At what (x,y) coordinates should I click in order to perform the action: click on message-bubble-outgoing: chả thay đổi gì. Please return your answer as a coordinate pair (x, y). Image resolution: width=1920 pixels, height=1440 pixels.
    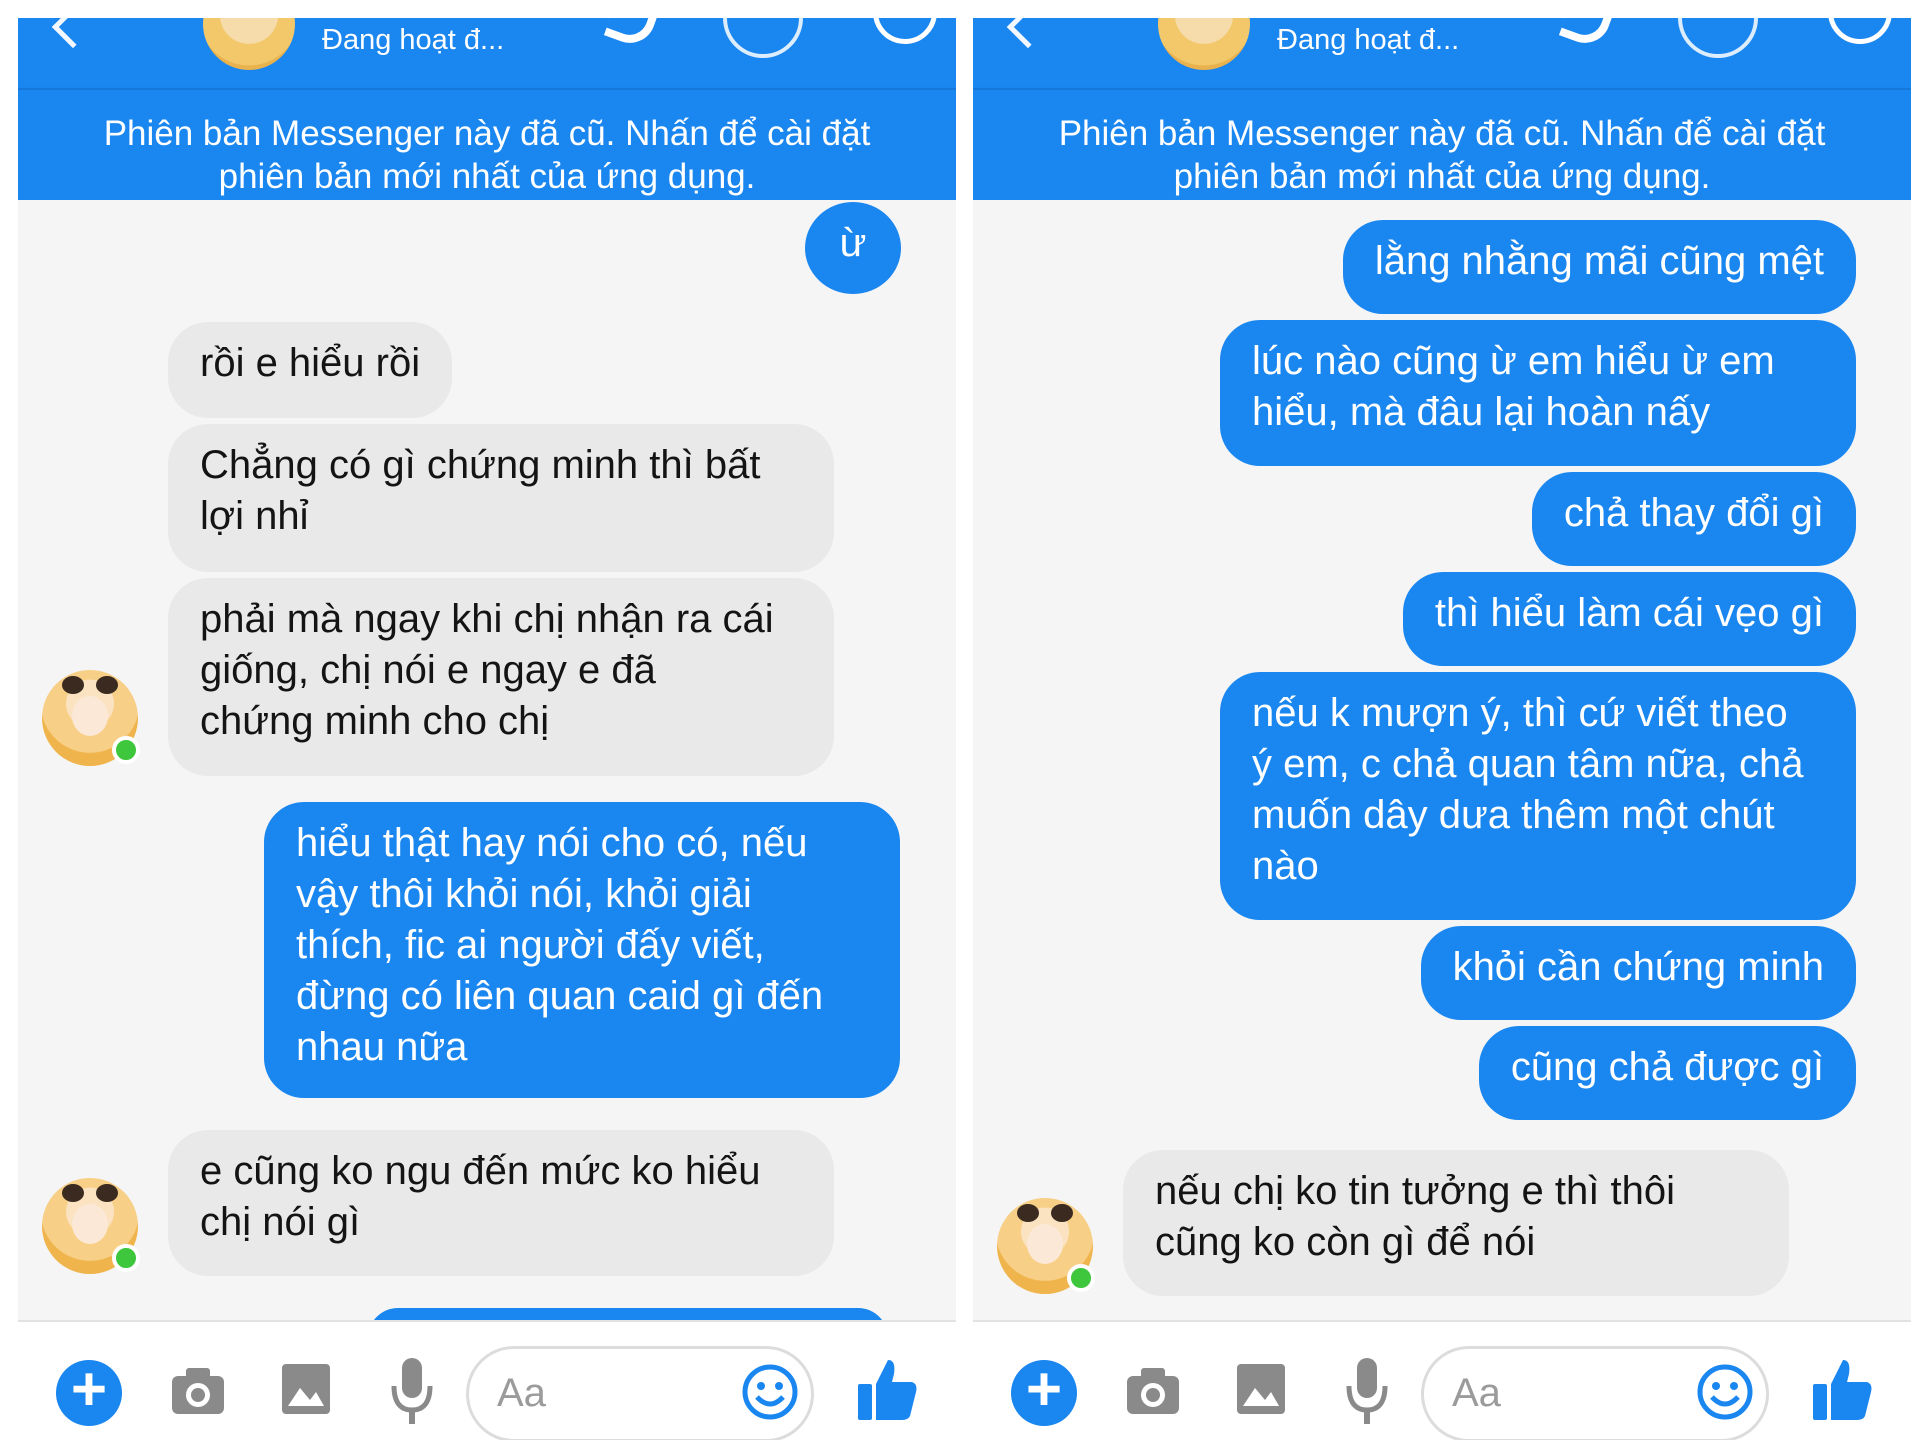
    Looking at the image, I should click on (1693, 519).